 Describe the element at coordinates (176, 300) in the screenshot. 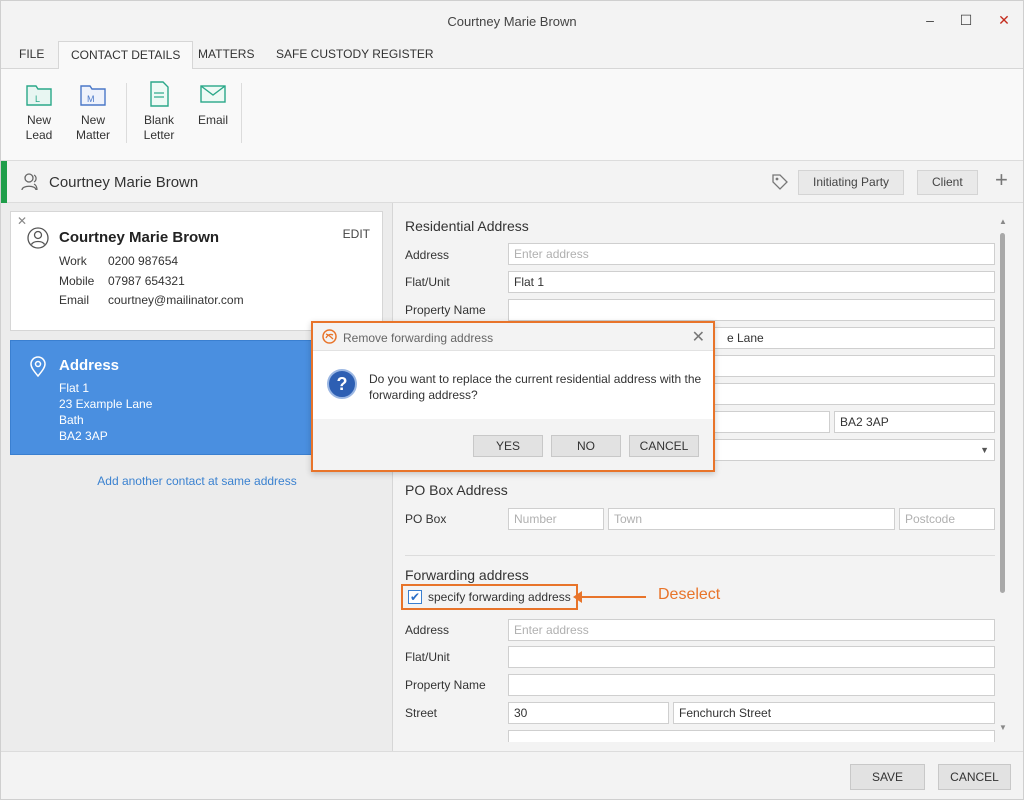

I see `email-address: courtney@mailinator.com` at that location.